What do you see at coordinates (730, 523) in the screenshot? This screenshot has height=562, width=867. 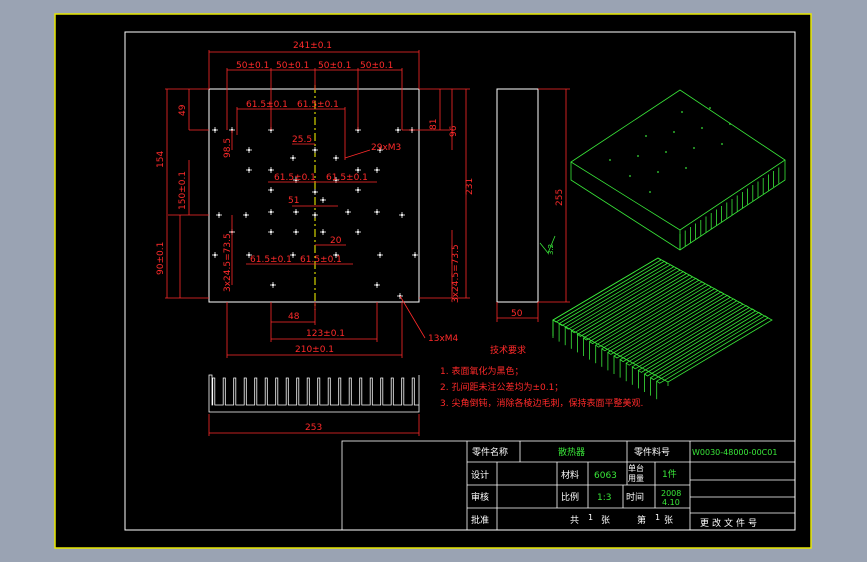 I see `change-doc-label: 更改文件号` at bounding box center [730, 523].